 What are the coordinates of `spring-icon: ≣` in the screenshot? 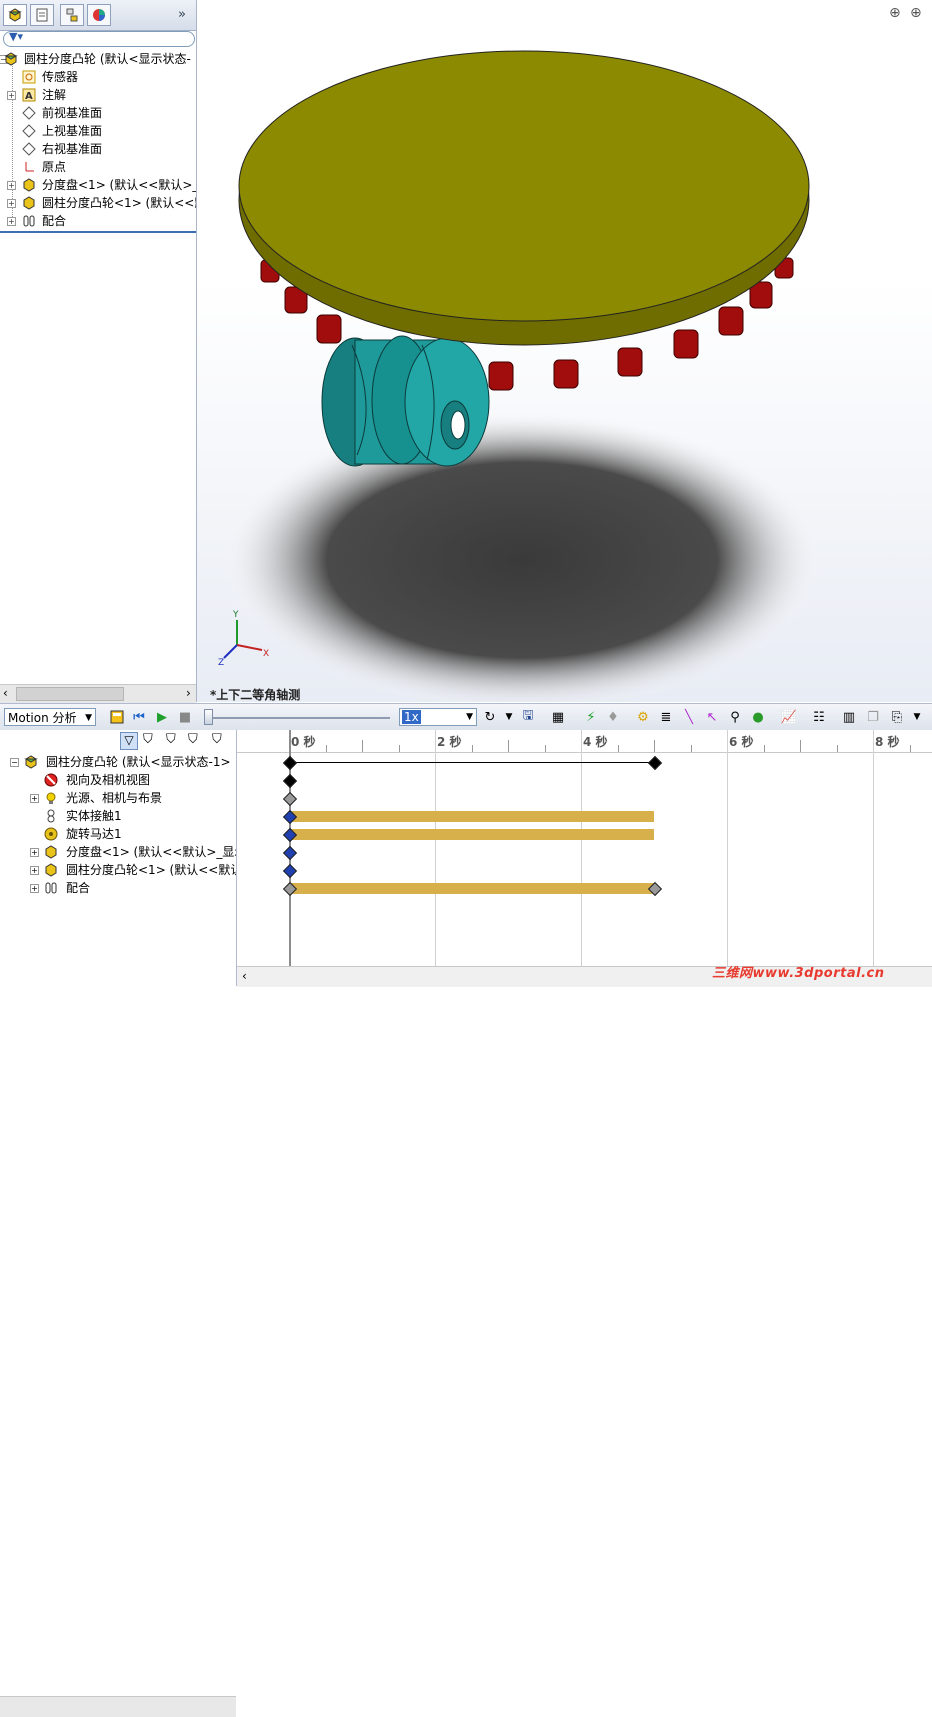 It's located at (666, 717).